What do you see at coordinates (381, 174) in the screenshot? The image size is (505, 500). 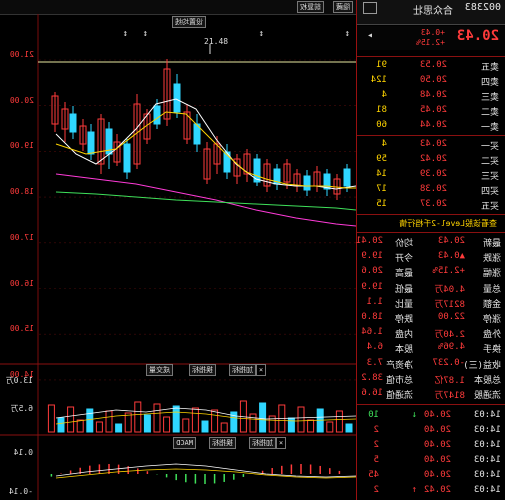 I see `buy-level-volume: 14` at bounding box center [381, 174].